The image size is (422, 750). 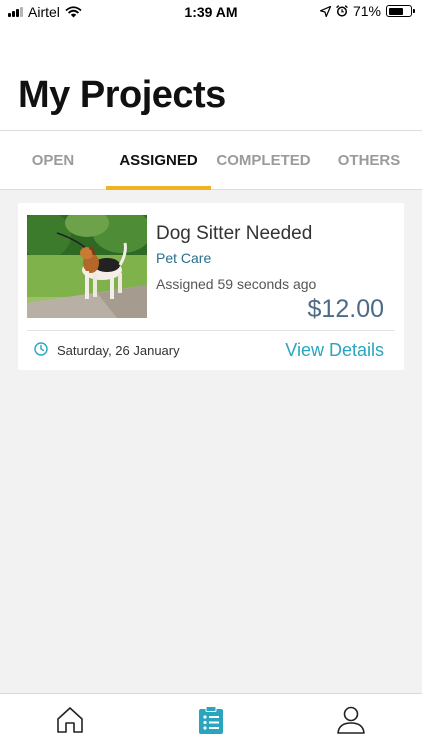 I want to click on bottom-nav, so click(x=211, y=721).